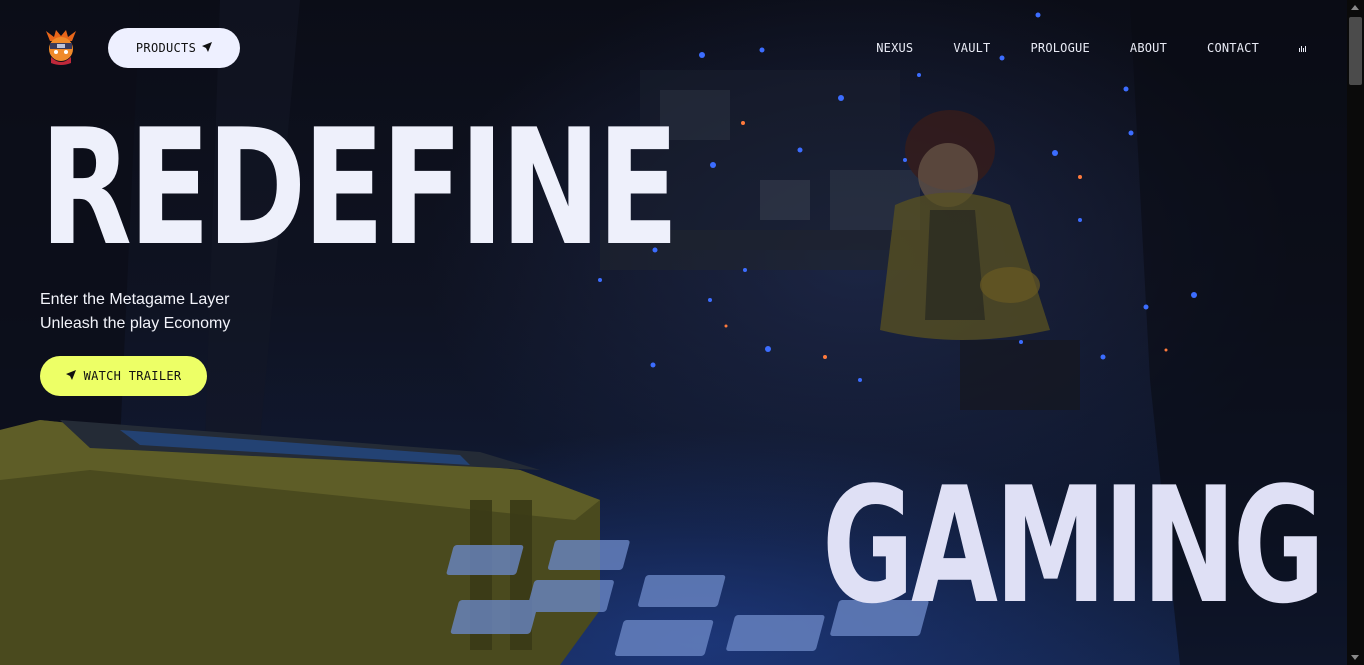 Image resolution: width=1364 pixels, height=665 pixels. Describe the element at coordinates (1355, 657) in the screenshot. I see `scroll-down-icon` at that location.